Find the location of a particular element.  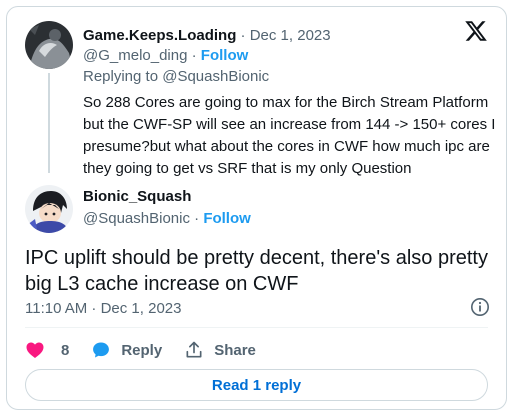

parent-handle-row: @G_melo_ding · Follow is located at coordinates (165, 56).